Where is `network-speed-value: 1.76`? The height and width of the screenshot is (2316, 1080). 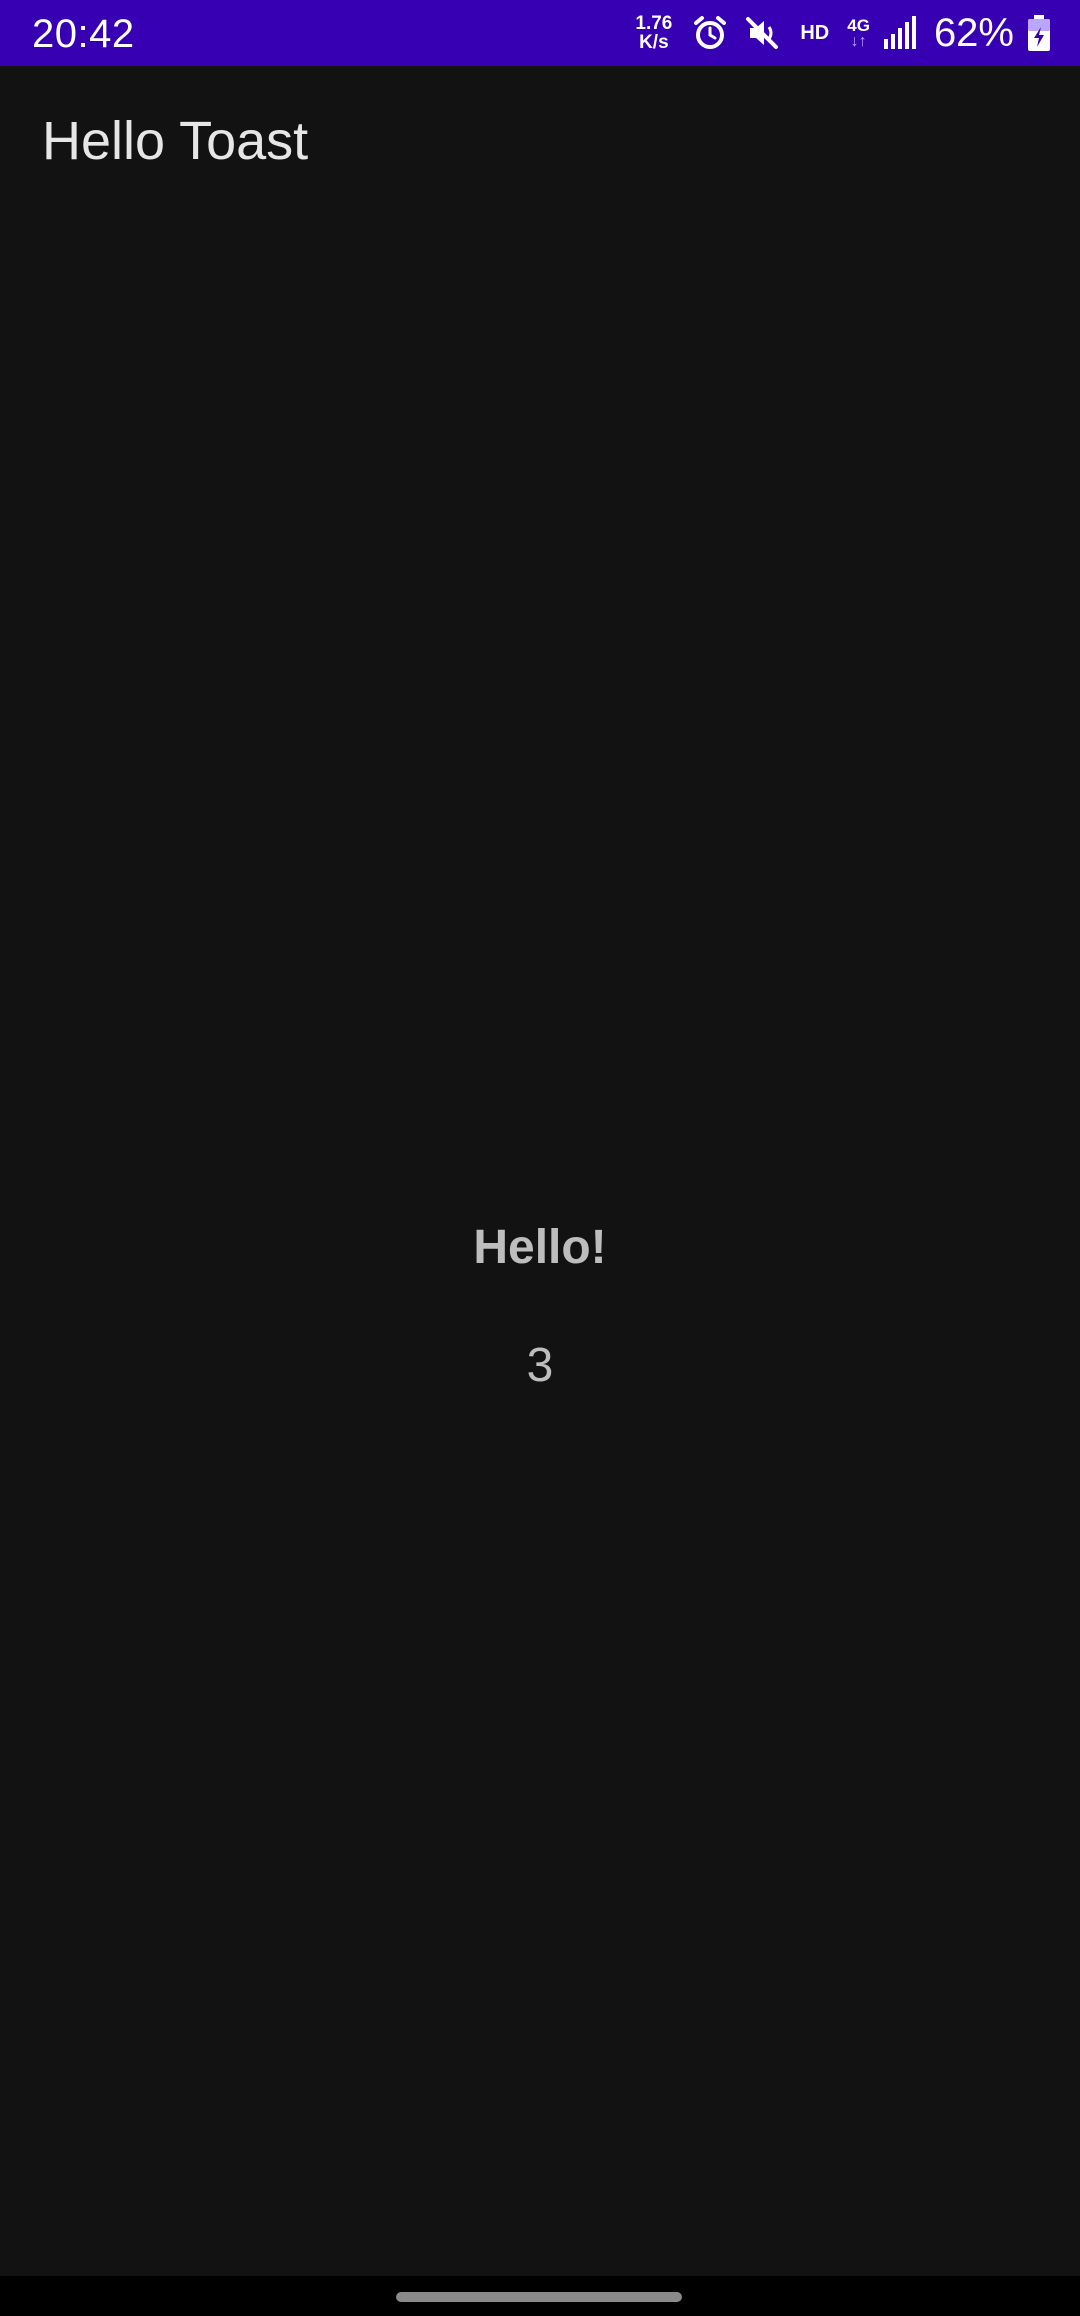
network-speed-value: 1.76 is located at coordinates (654, 23).